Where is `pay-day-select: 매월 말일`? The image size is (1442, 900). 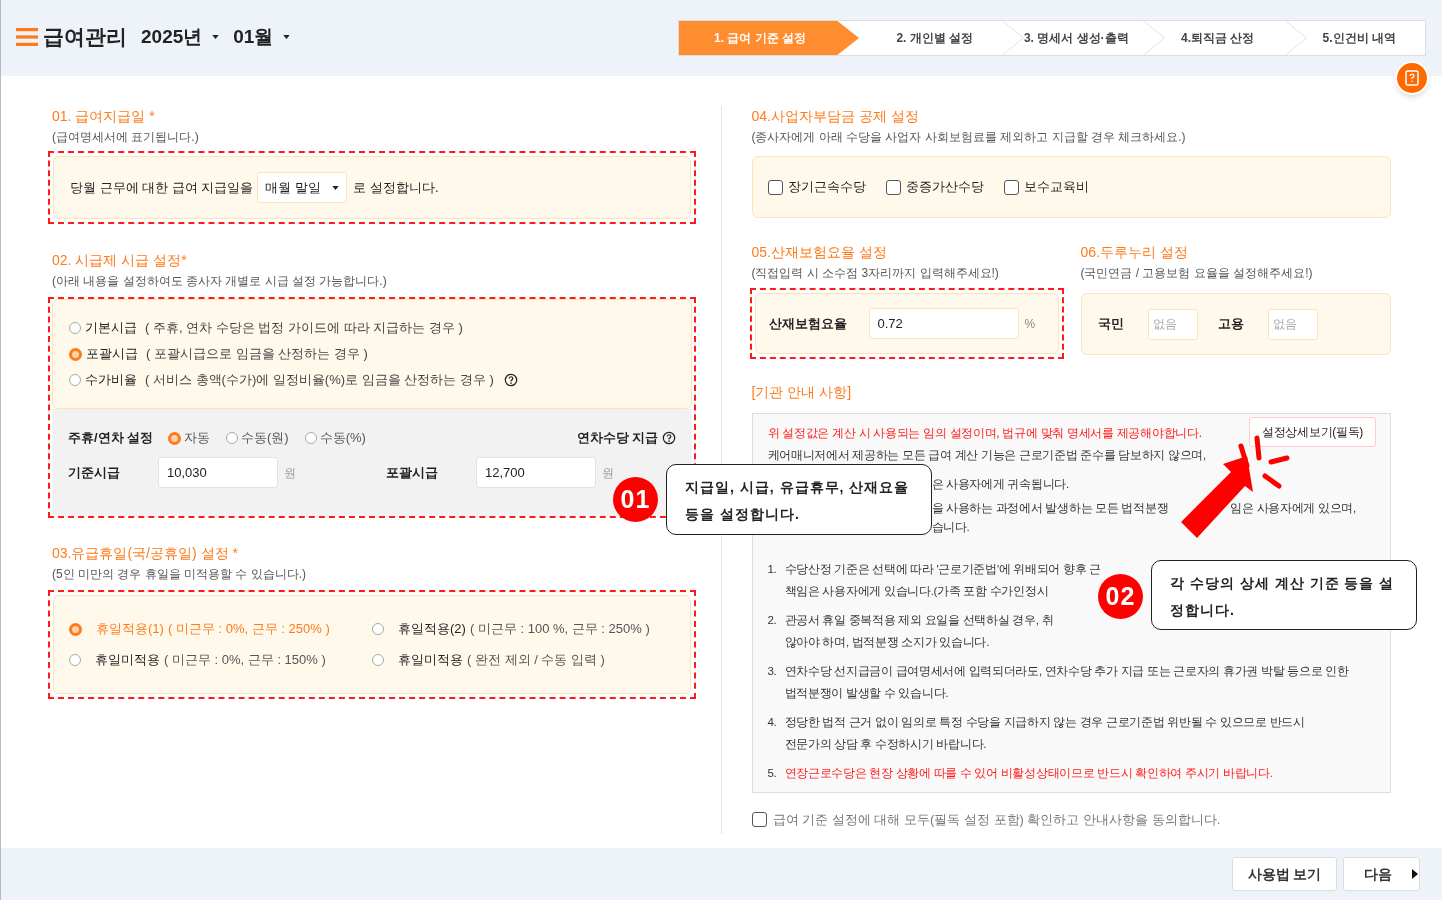
pay-day-select: 매월 말일 is located at coordinates (302, 187).